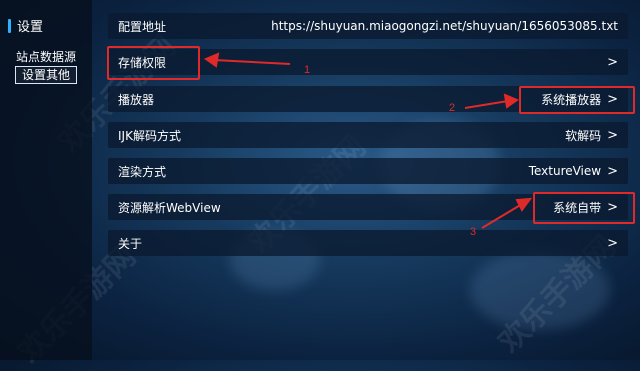 This screenshot has height=371, width=640. I want to click on row-value: 系统自带 >, so click(590, 207).